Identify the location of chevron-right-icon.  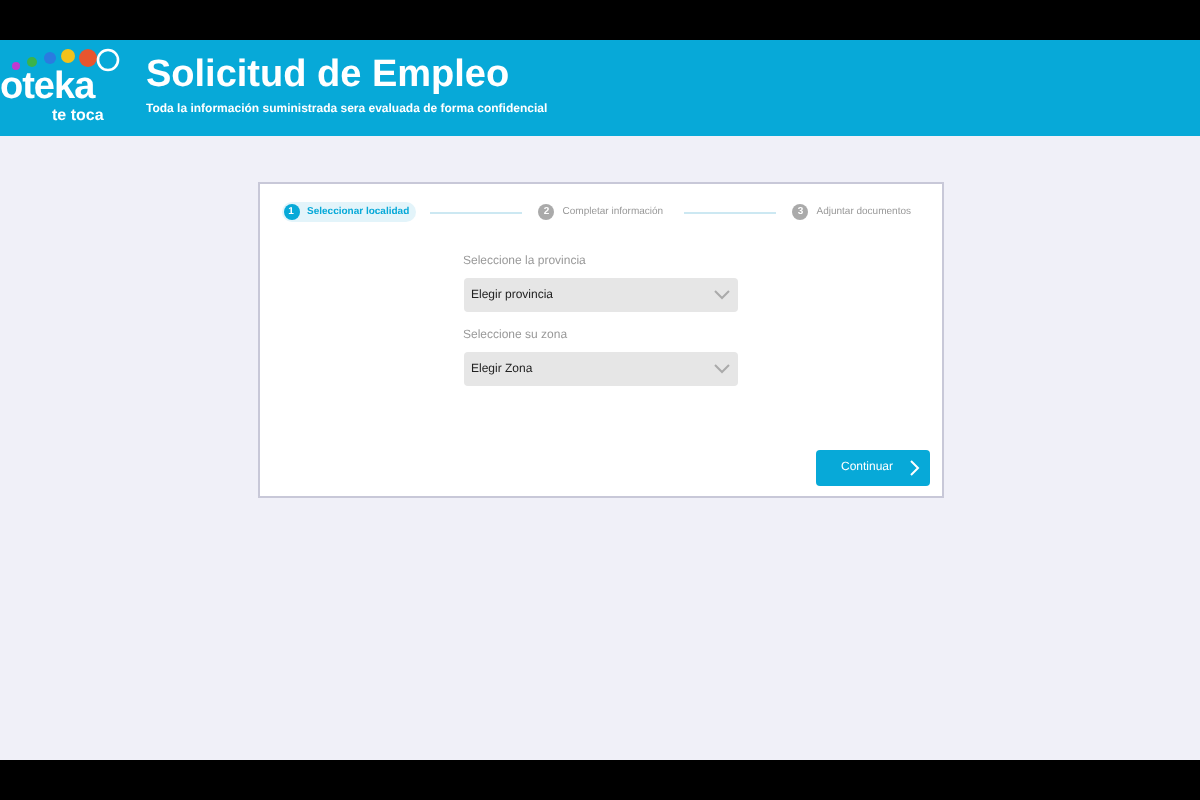
(914, 468).